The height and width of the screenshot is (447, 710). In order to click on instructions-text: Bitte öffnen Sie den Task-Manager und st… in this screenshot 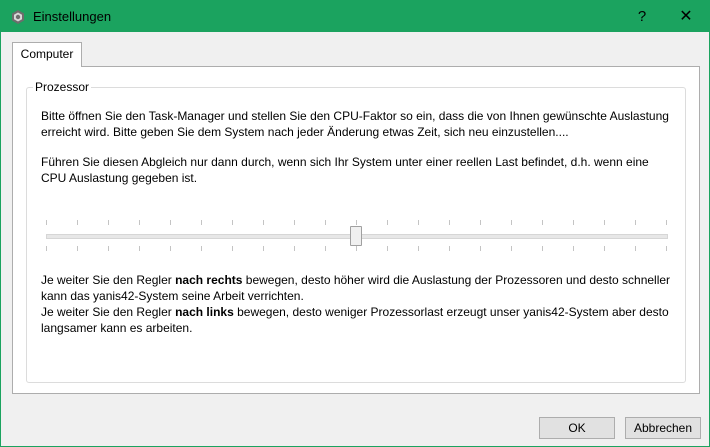, I will do `click(355, 124)`.